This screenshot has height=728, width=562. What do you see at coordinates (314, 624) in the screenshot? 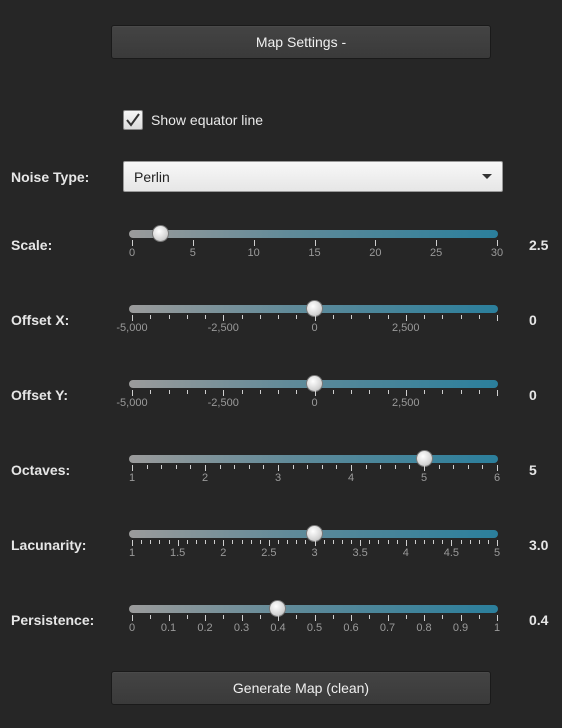
I see `persistence-ticks: 0 0.1 0.2 0.3 0.4 0.5 0.6 0.7 0.8 0.9 1` at bounding box center [314, 624].